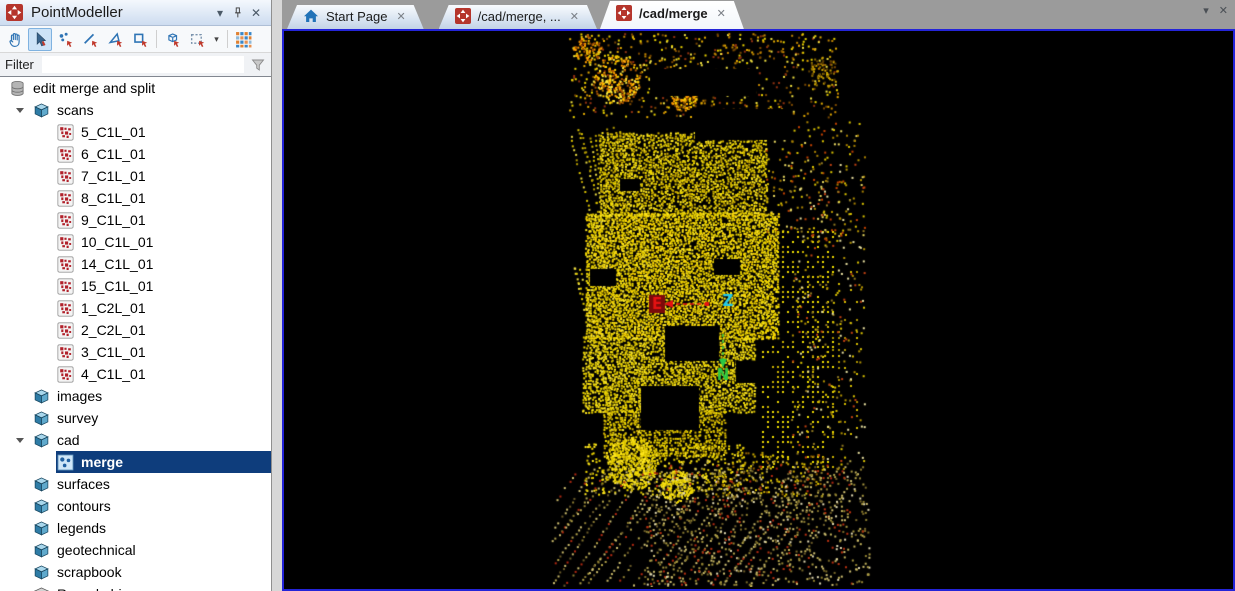 The width and height of the screenshot is (1235, 591). What do you see at coordinates (82, 528) in the screenshot?
I see `tree-item-label: legends` at bounding box center [82, 528].